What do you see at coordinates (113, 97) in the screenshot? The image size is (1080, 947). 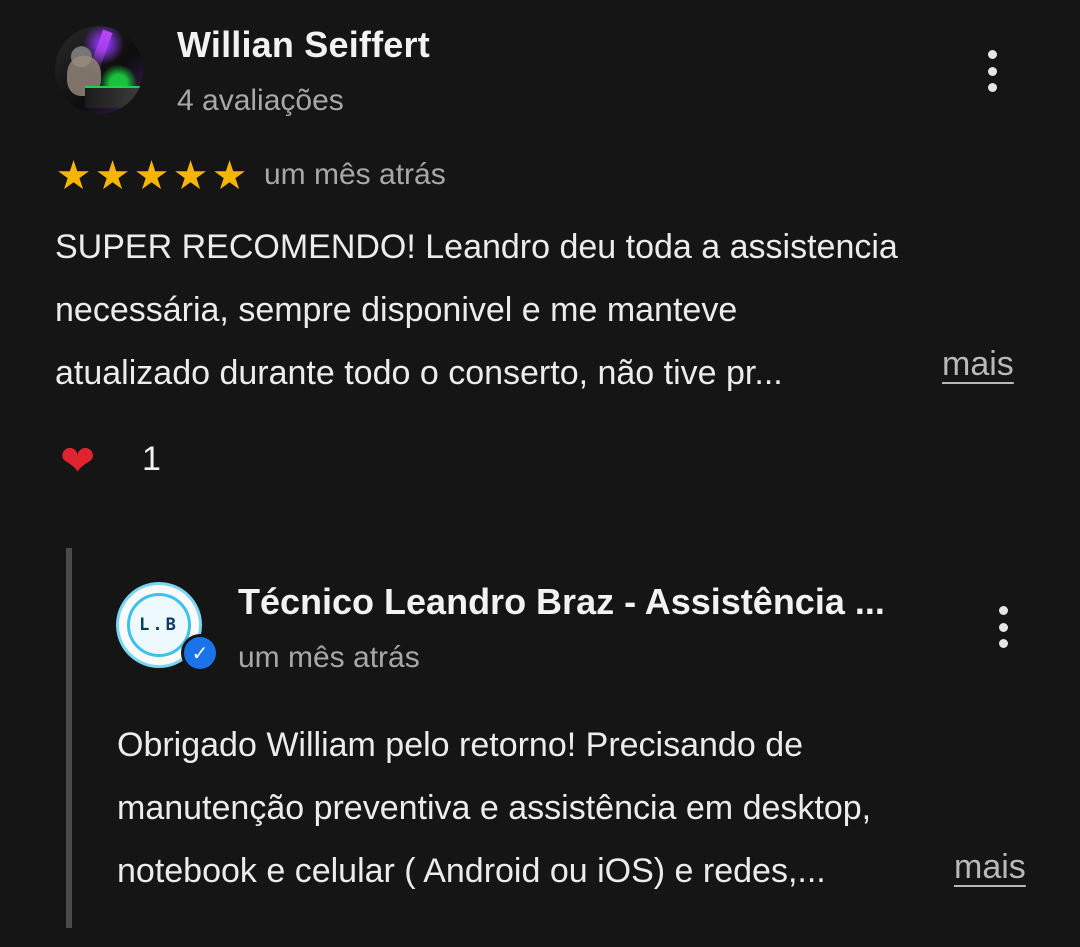 I see `avatar-photo-dj-deck` at bounding box center [113, 97].